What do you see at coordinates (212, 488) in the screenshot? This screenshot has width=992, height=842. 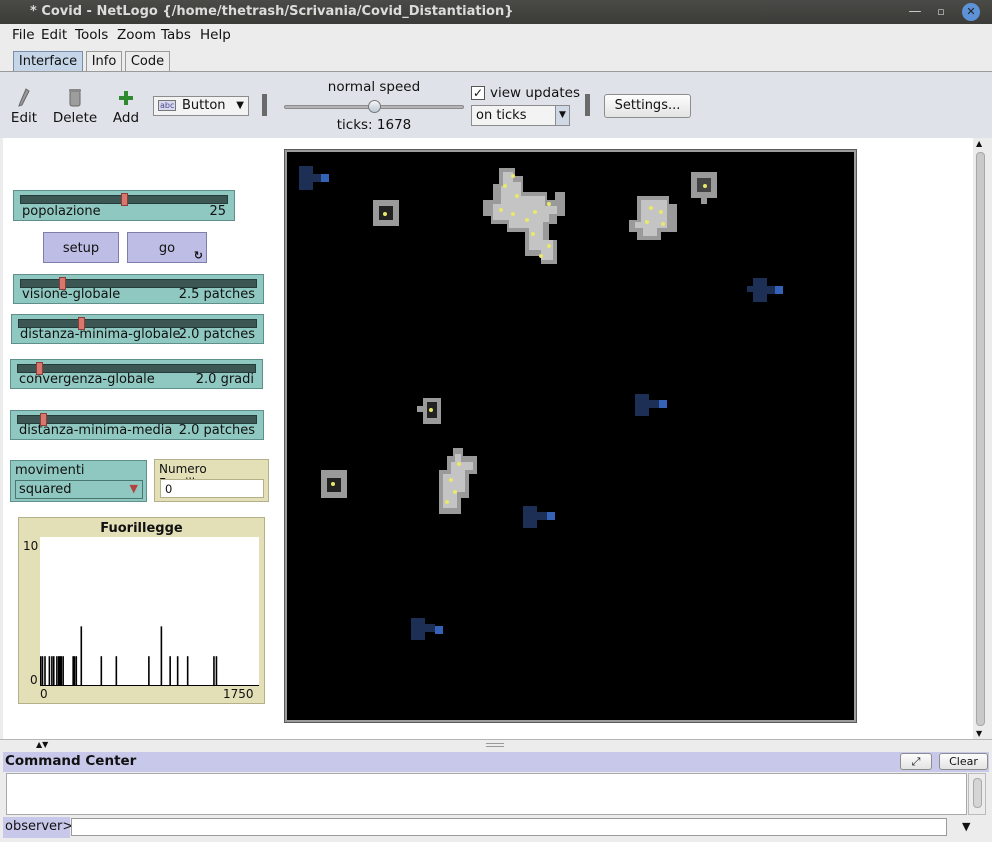 I see `monitor-value: 0` at bounding box center [212, 488].